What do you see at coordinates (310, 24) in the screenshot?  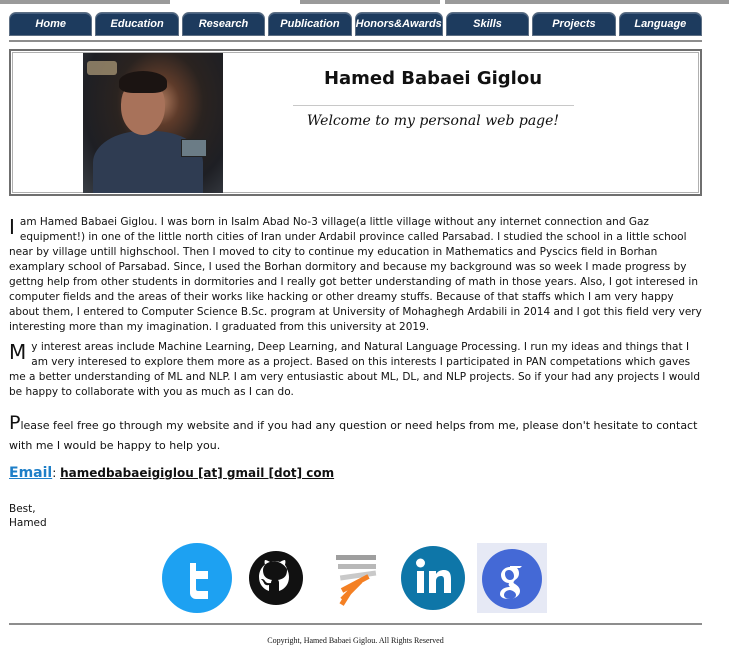 I see `nav-publication: Publication` at bounding box center [310, 24].